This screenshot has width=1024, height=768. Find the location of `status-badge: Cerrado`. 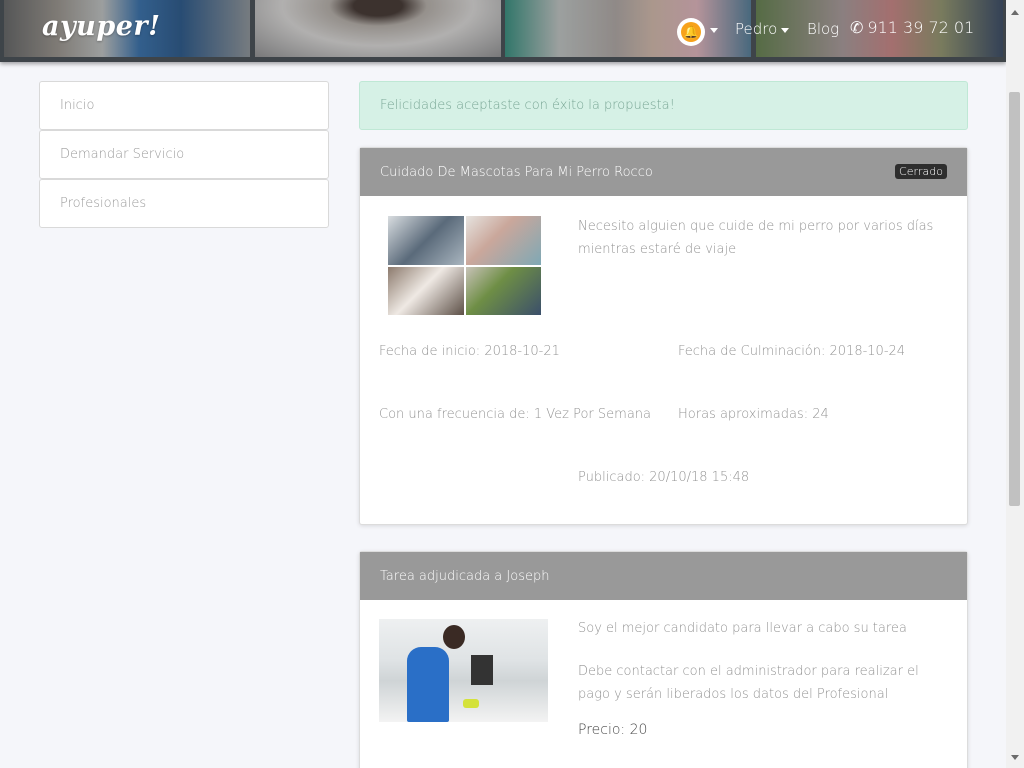

status-badge: Cerrado is located at coordinates (921, 171).